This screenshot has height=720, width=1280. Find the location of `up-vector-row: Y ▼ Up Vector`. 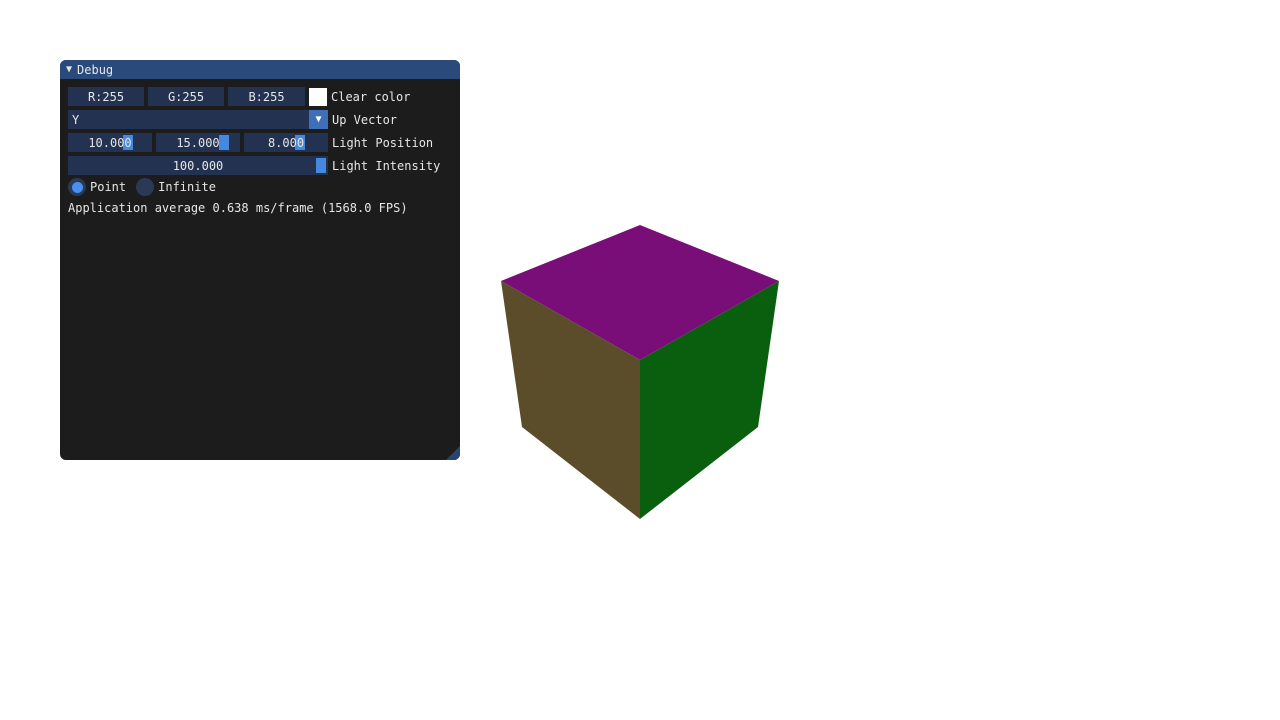

up-vector-row: Y ▼ Up Vector is located at coordinates (232, 119).